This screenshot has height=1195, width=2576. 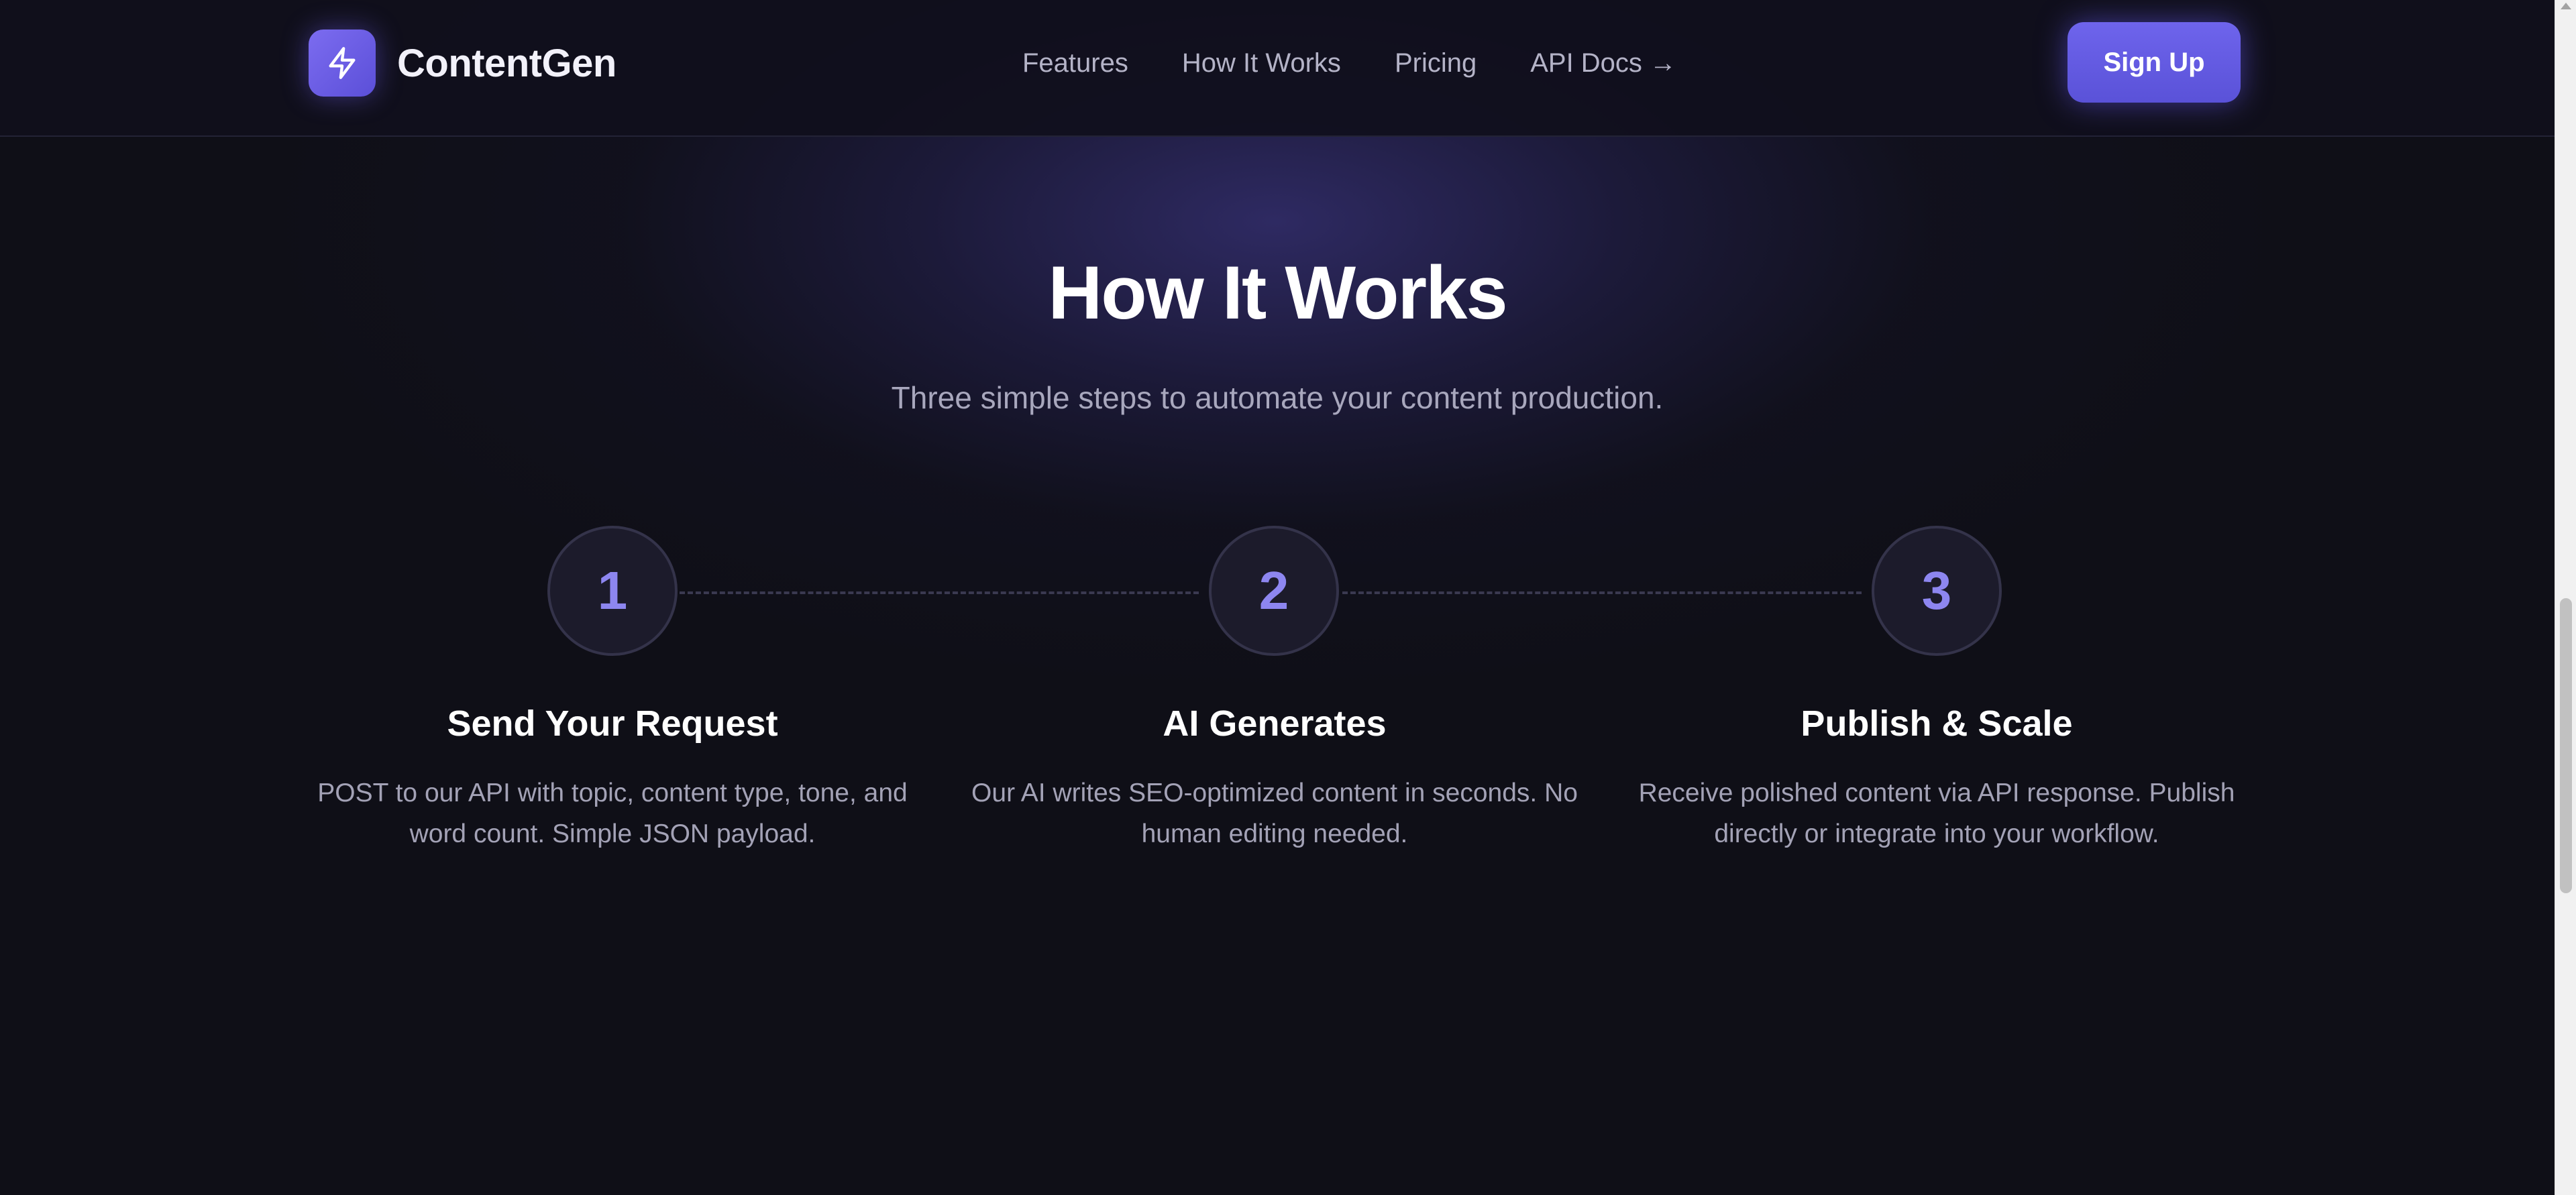 I want to click on step-number-2: 2, so click(x=1274, y=591).